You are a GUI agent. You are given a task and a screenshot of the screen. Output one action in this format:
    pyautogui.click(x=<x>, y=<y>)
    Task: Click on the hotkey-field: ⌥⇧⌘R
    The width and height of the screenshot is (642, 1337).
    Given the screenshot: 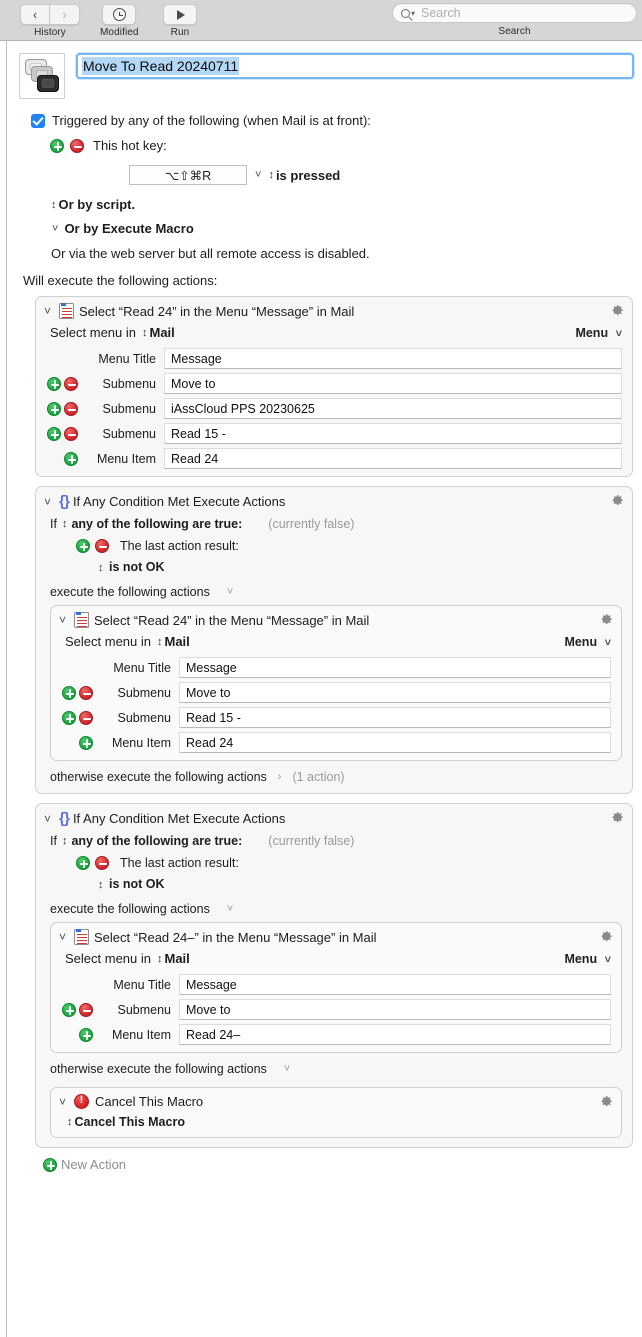 What is the action you would take?
    pyautogui.click(x=188, y=175)
    